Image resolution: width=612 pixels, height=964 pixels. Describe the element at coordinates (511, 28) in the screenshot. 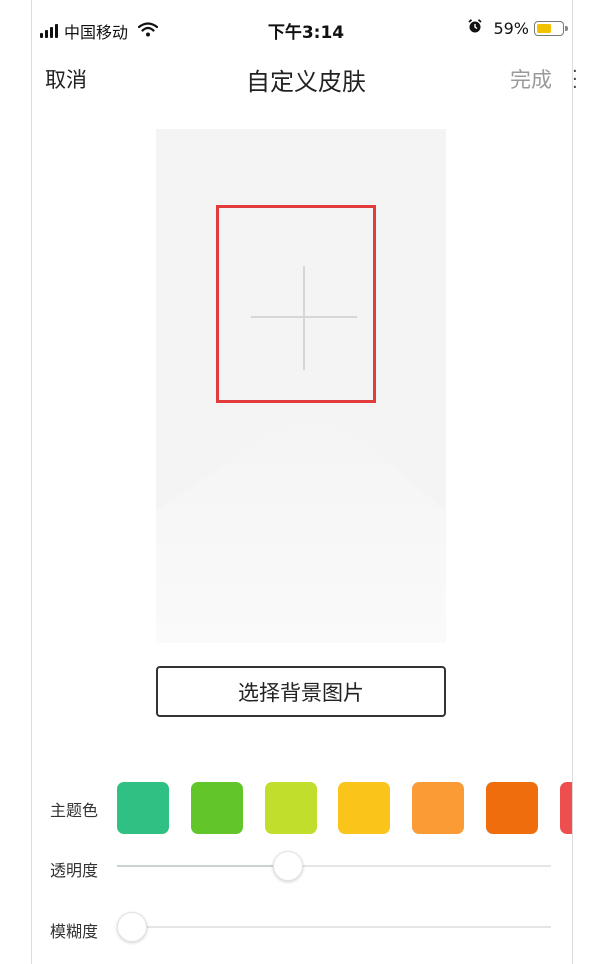

I see `battery-percent: 59%` at that location.